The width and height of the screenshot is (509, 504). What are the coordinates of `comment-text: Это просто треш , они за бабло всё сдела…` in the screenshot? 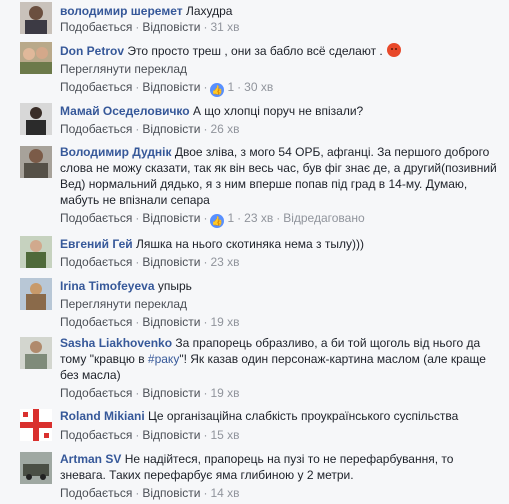 It's located at (255, 51).